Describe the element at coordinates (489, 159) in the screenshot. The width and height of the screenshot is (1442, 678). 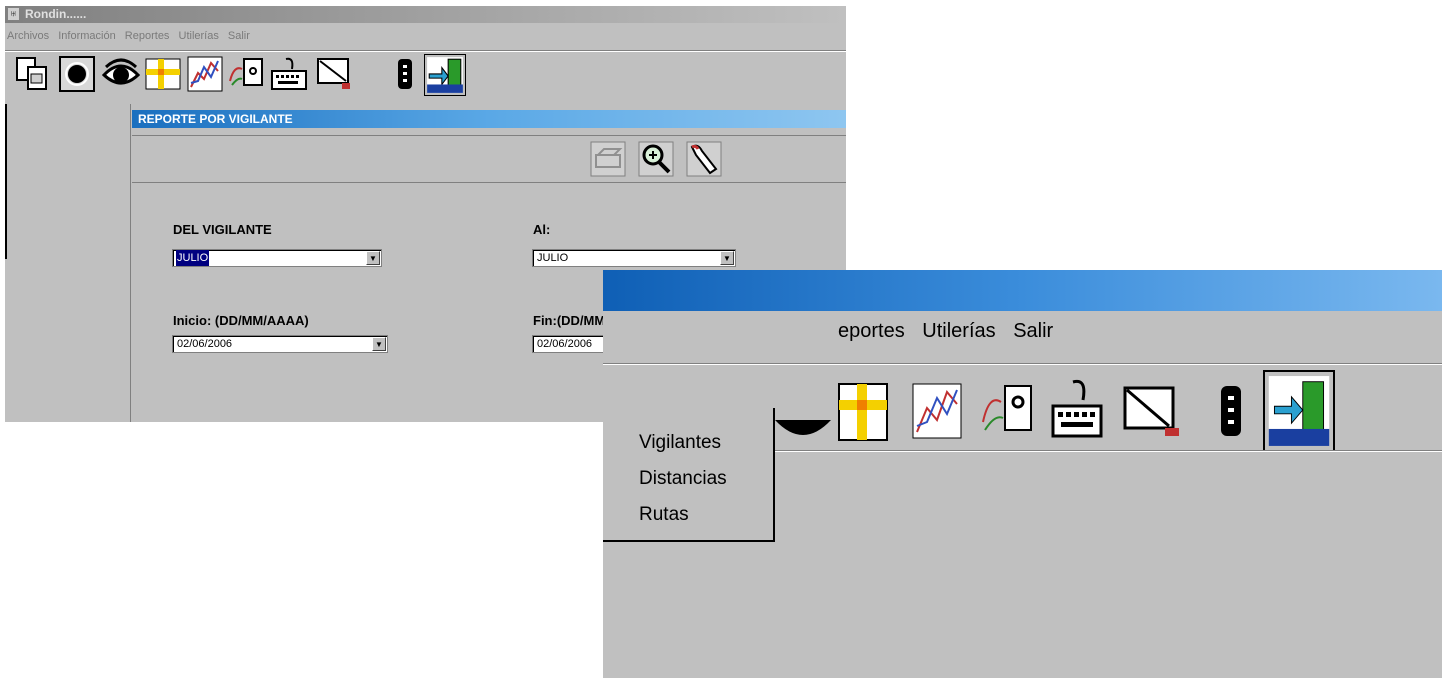
I see `dialog-toolbar` at that location.